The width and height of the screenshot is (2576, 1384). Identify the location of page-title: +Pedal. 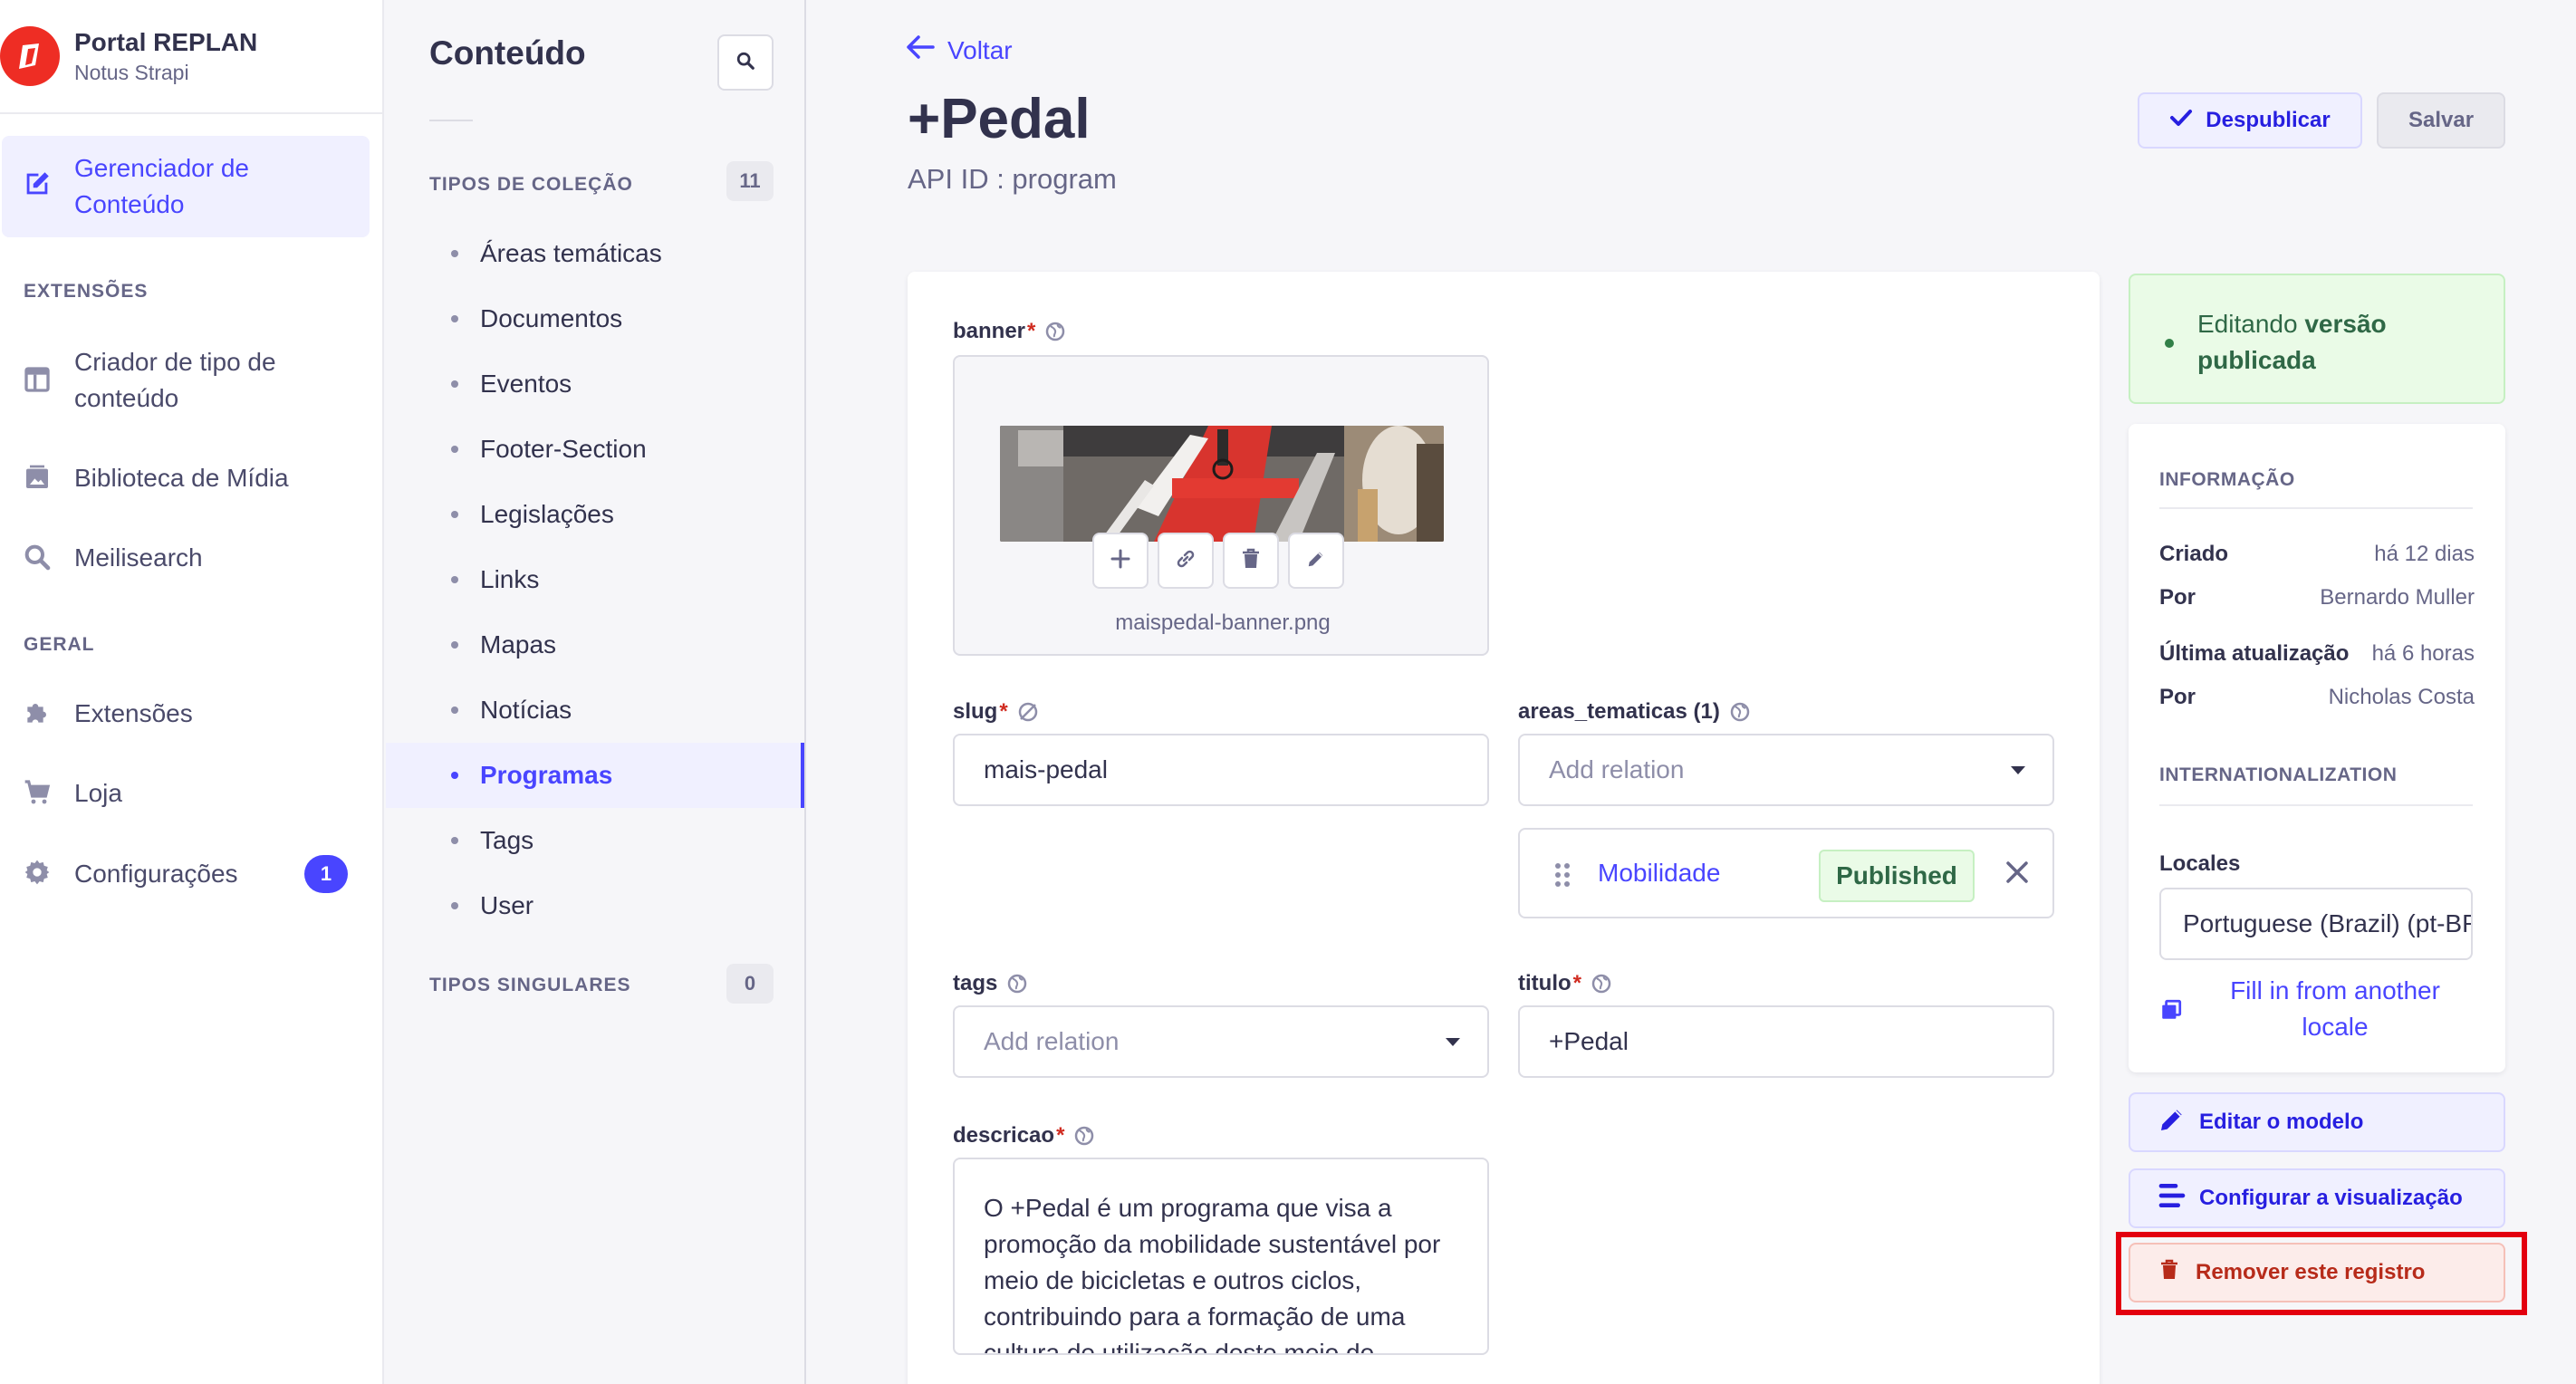
(999, 119).